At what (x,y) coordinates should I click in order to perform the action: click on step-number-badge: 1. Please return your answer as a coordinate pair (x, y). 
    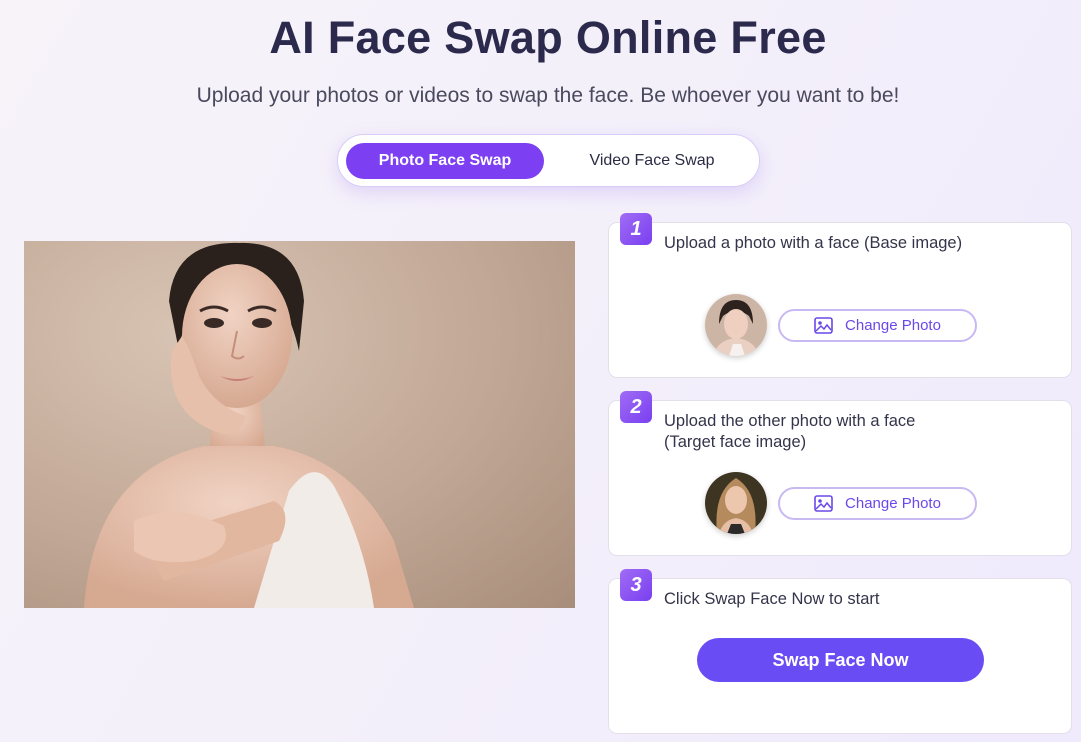
    Looking at the image, I should click on (636, 229).